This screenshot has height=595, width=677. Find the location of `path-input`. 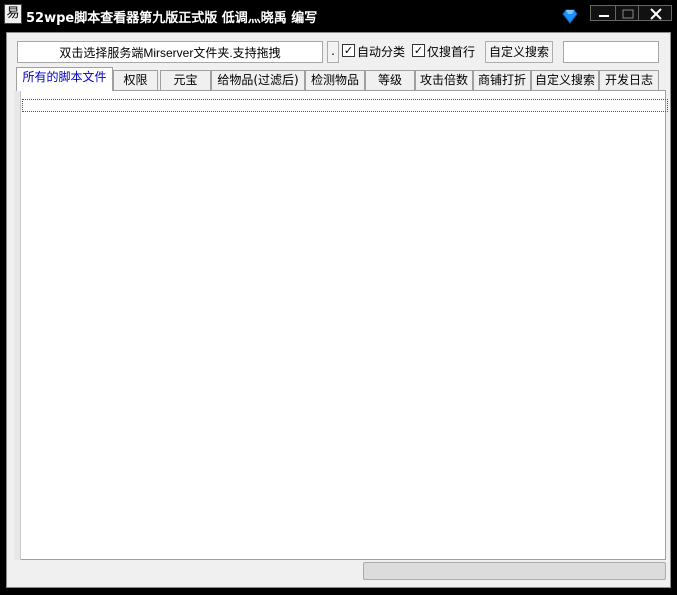

path-input is located at coordinates (170, 52).